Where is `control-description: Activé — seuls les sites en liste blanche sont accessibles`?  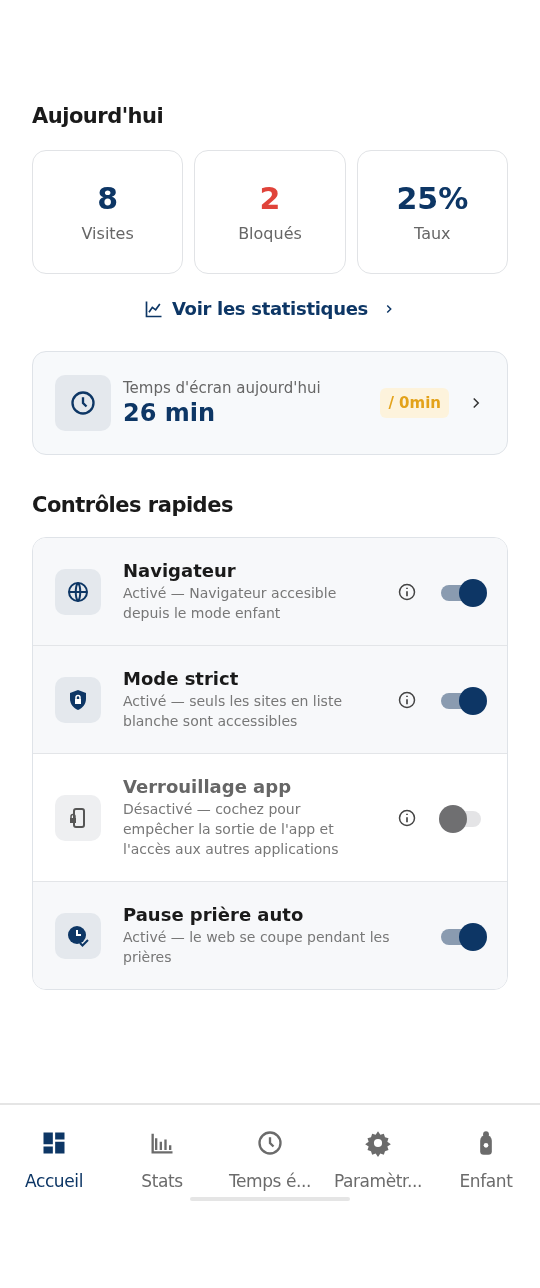 control-description: Activé — seuls les sites en liste blanche sont accessibles is located at coordinates (233, 711).